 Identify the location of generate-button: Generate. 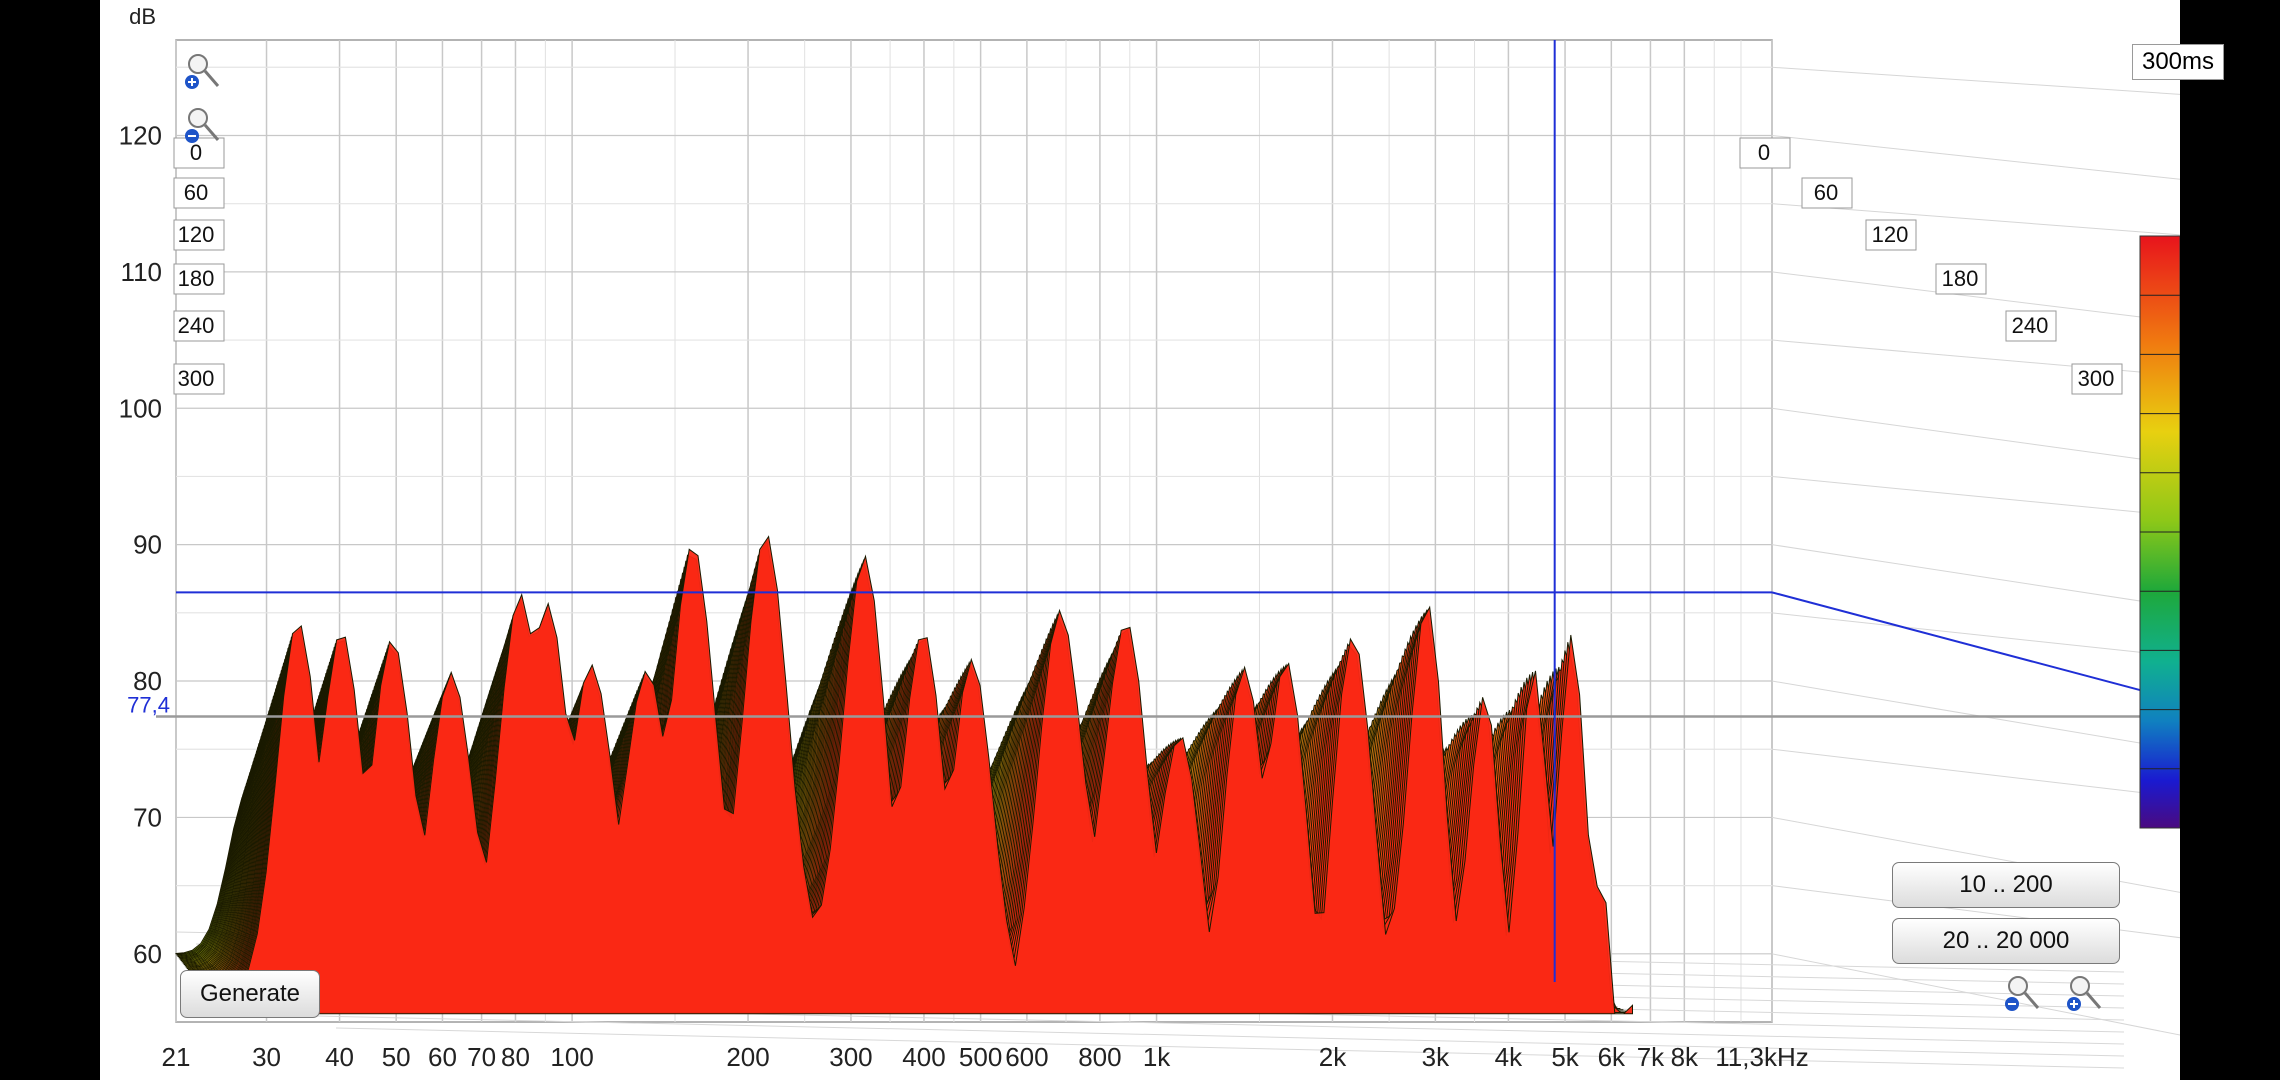
(250, 994).